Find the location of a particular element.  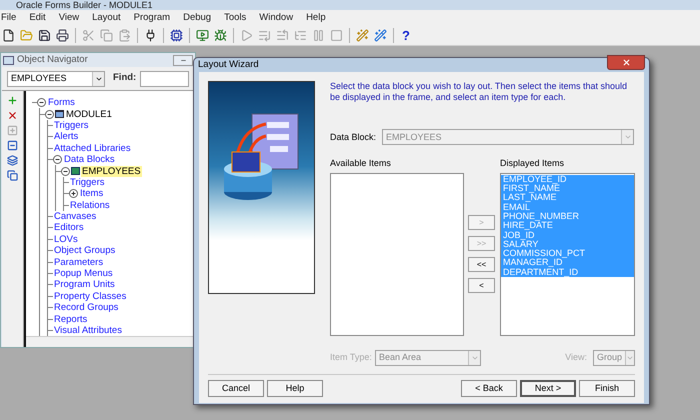

menu-item: Window is located at coordinates (276, 18).